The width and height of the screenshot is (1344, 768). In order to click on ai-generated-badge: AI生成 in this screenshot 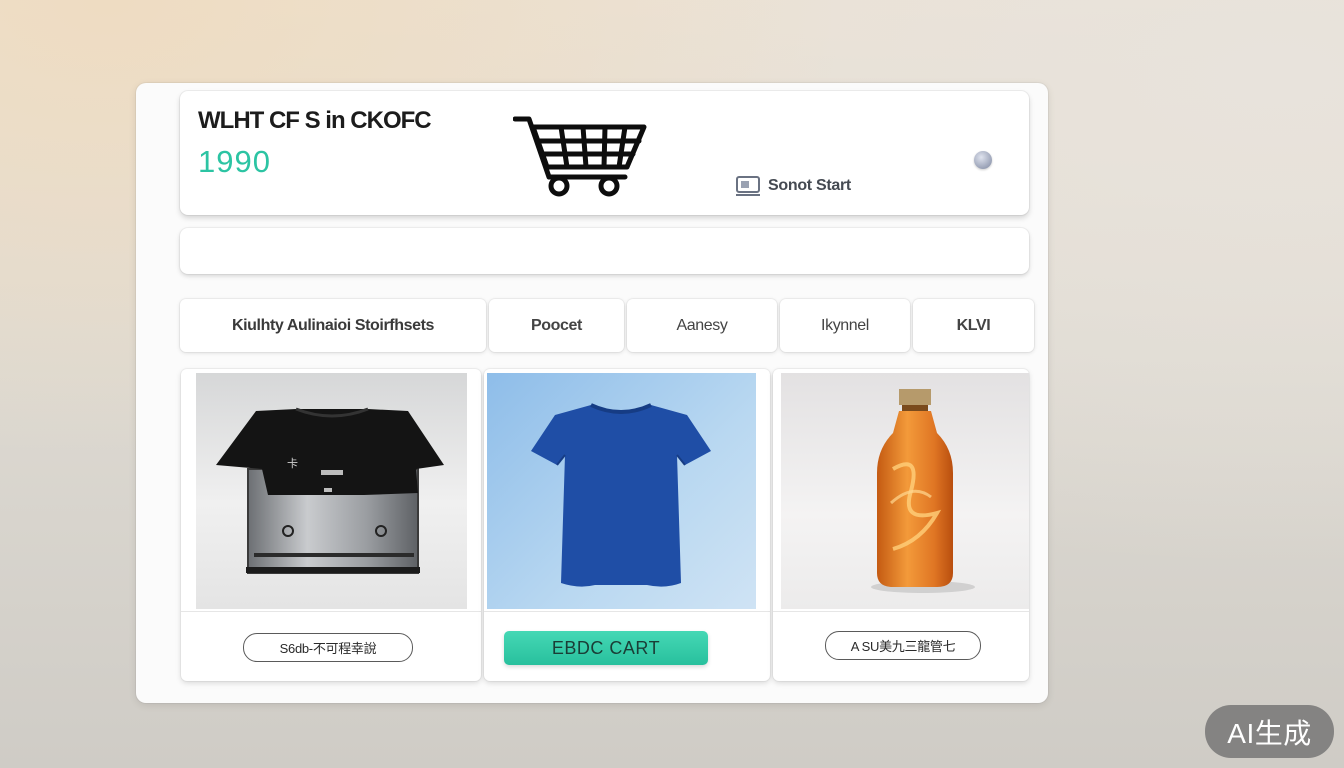, I will do `click(1269, 731)`.